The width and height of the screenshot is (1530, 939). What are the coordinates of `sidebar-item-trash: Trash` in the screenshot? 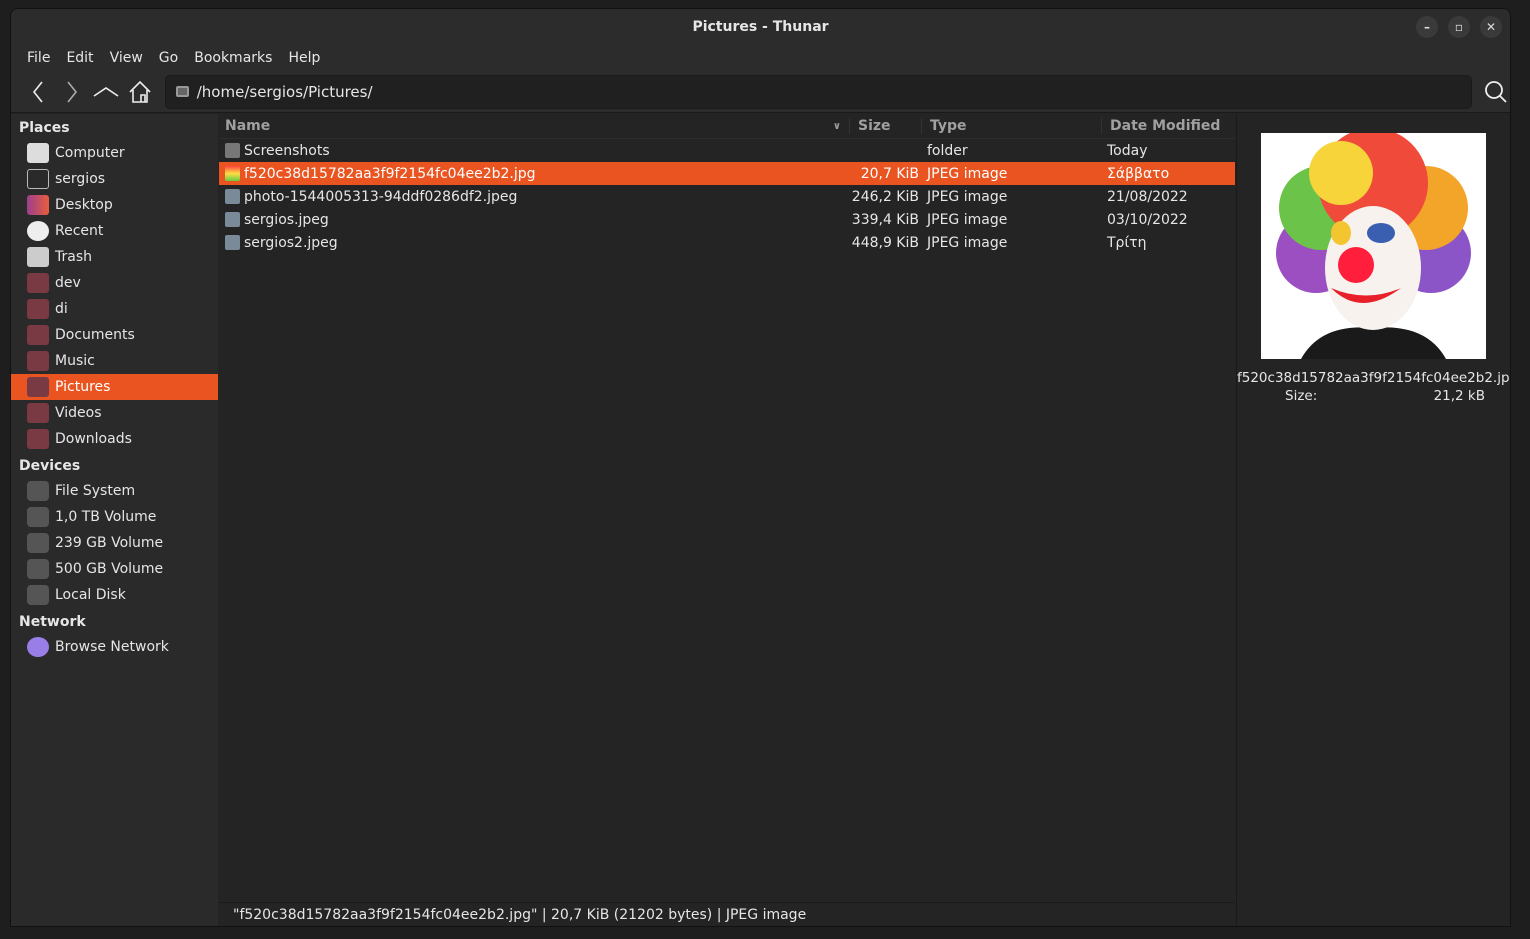 It's located at (114, 257).